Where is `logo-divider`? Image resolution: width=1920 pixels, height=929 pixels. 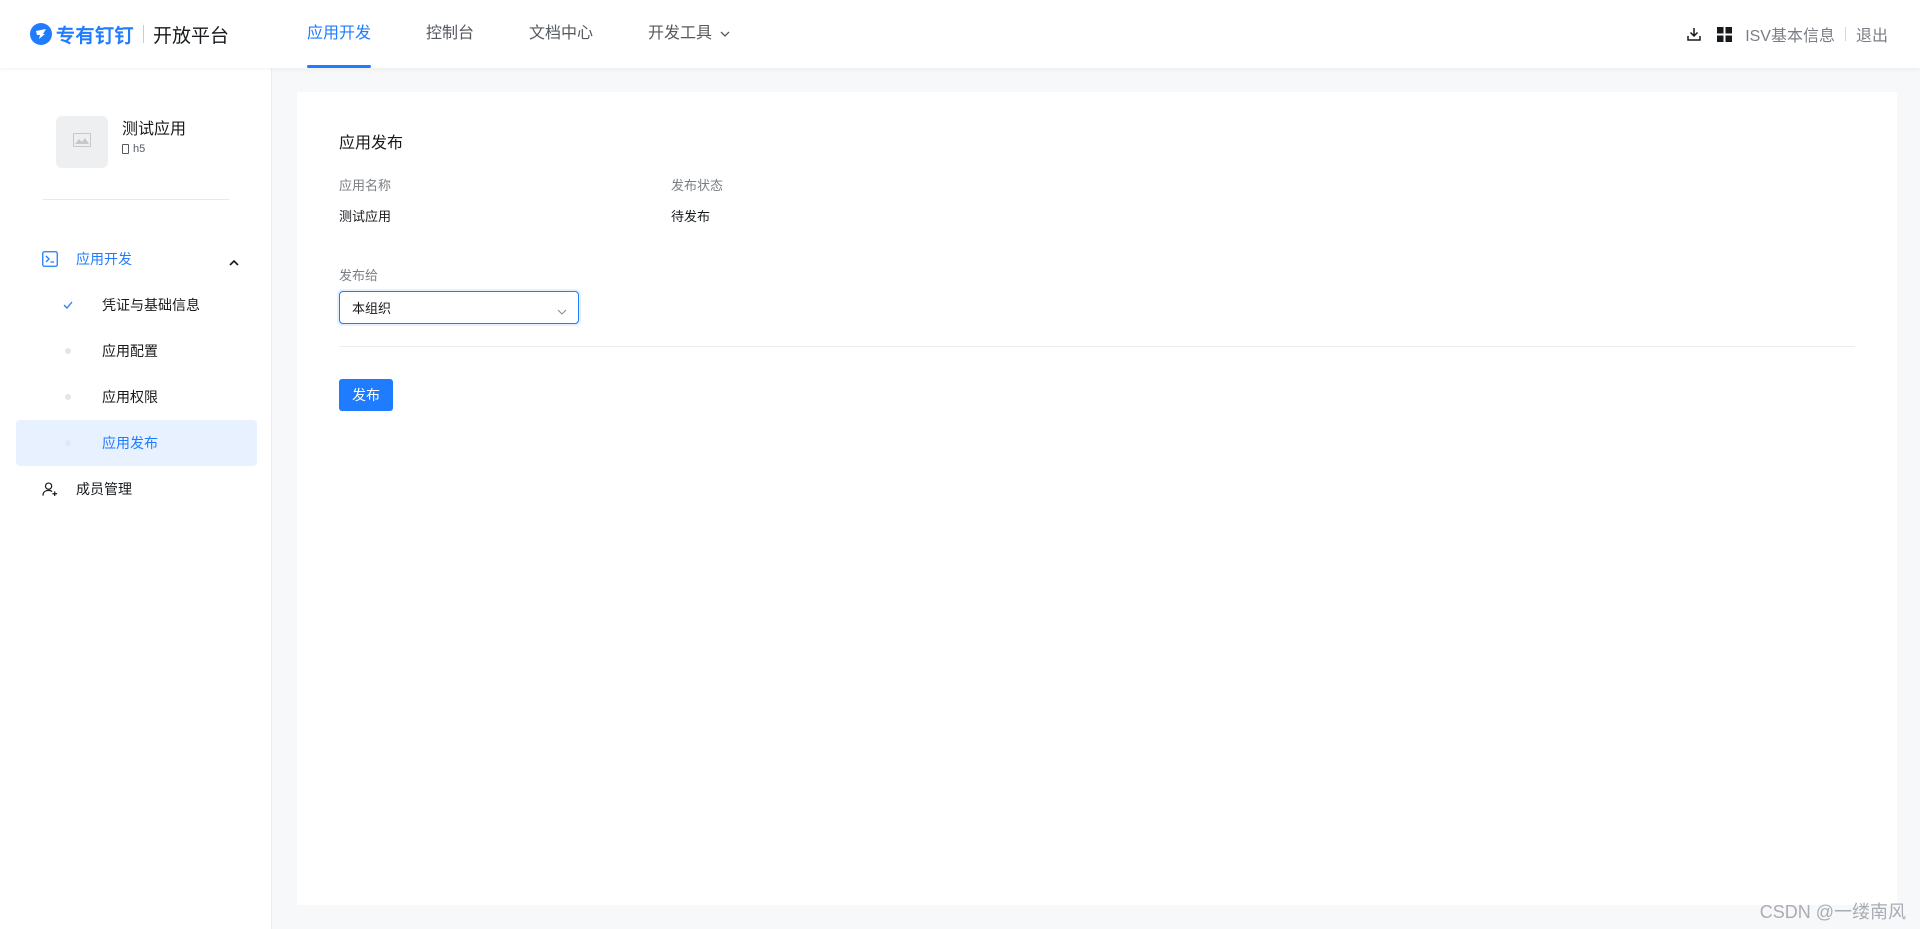 logo-divider is located at coordinates (144, 34).